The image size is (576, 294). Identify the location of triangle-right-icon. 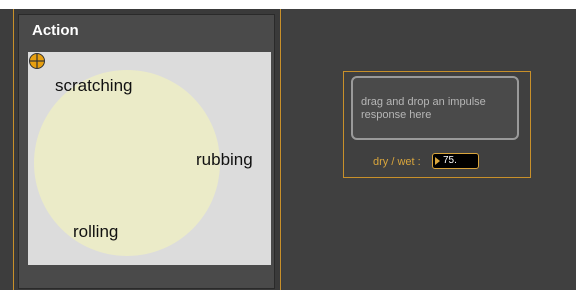
(437, 161).